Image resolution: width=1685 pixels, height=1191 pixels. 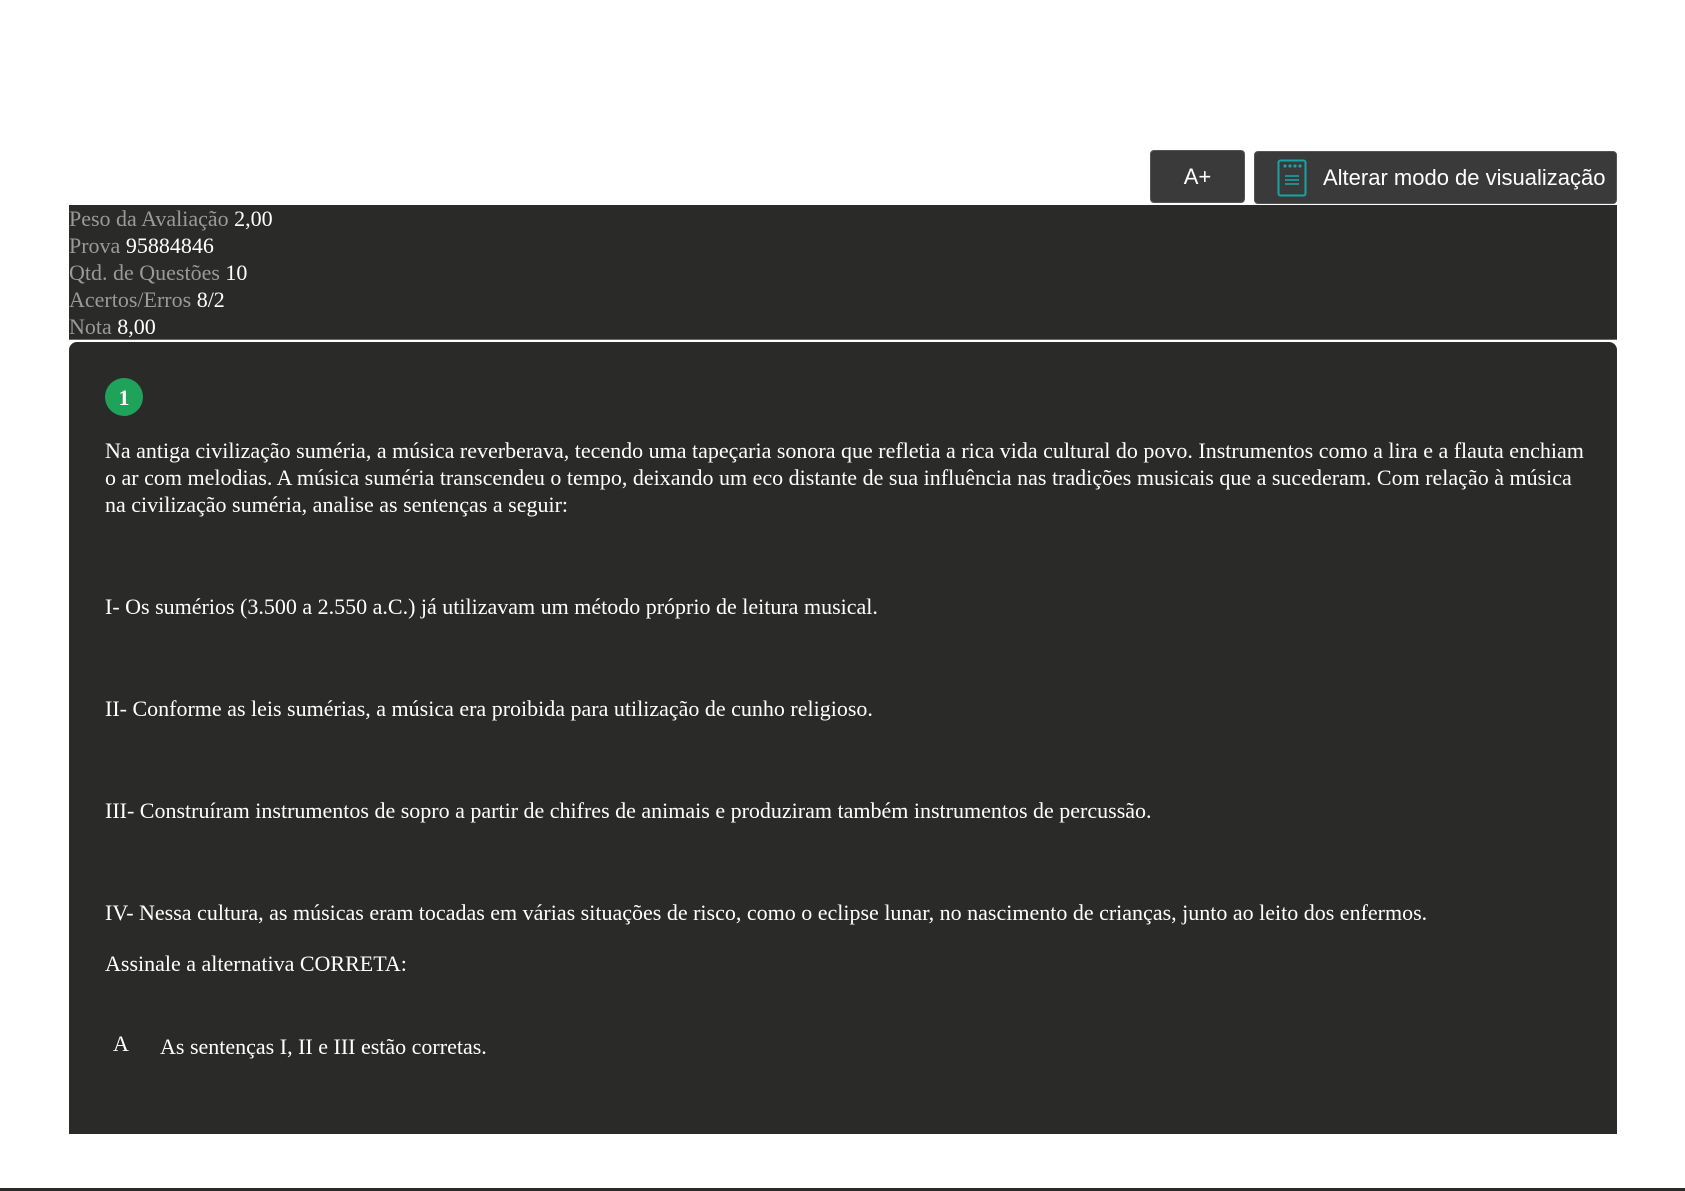 What do you see at coordinates (149, 218) in the screenshot?
I see `weight-label: Peso da Avaliação` at bounding box center [149, 218].